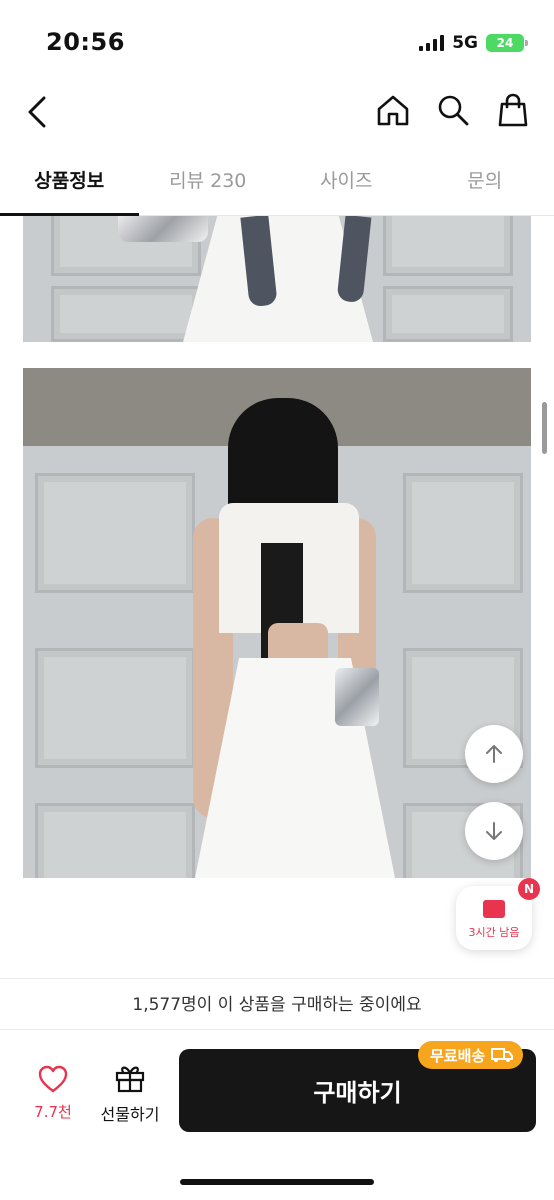 The image size is (554, 1200). What do you see at coordinates (277, 279) in the screenshot?
I see `product-photo` at bounding box center [277, 279].